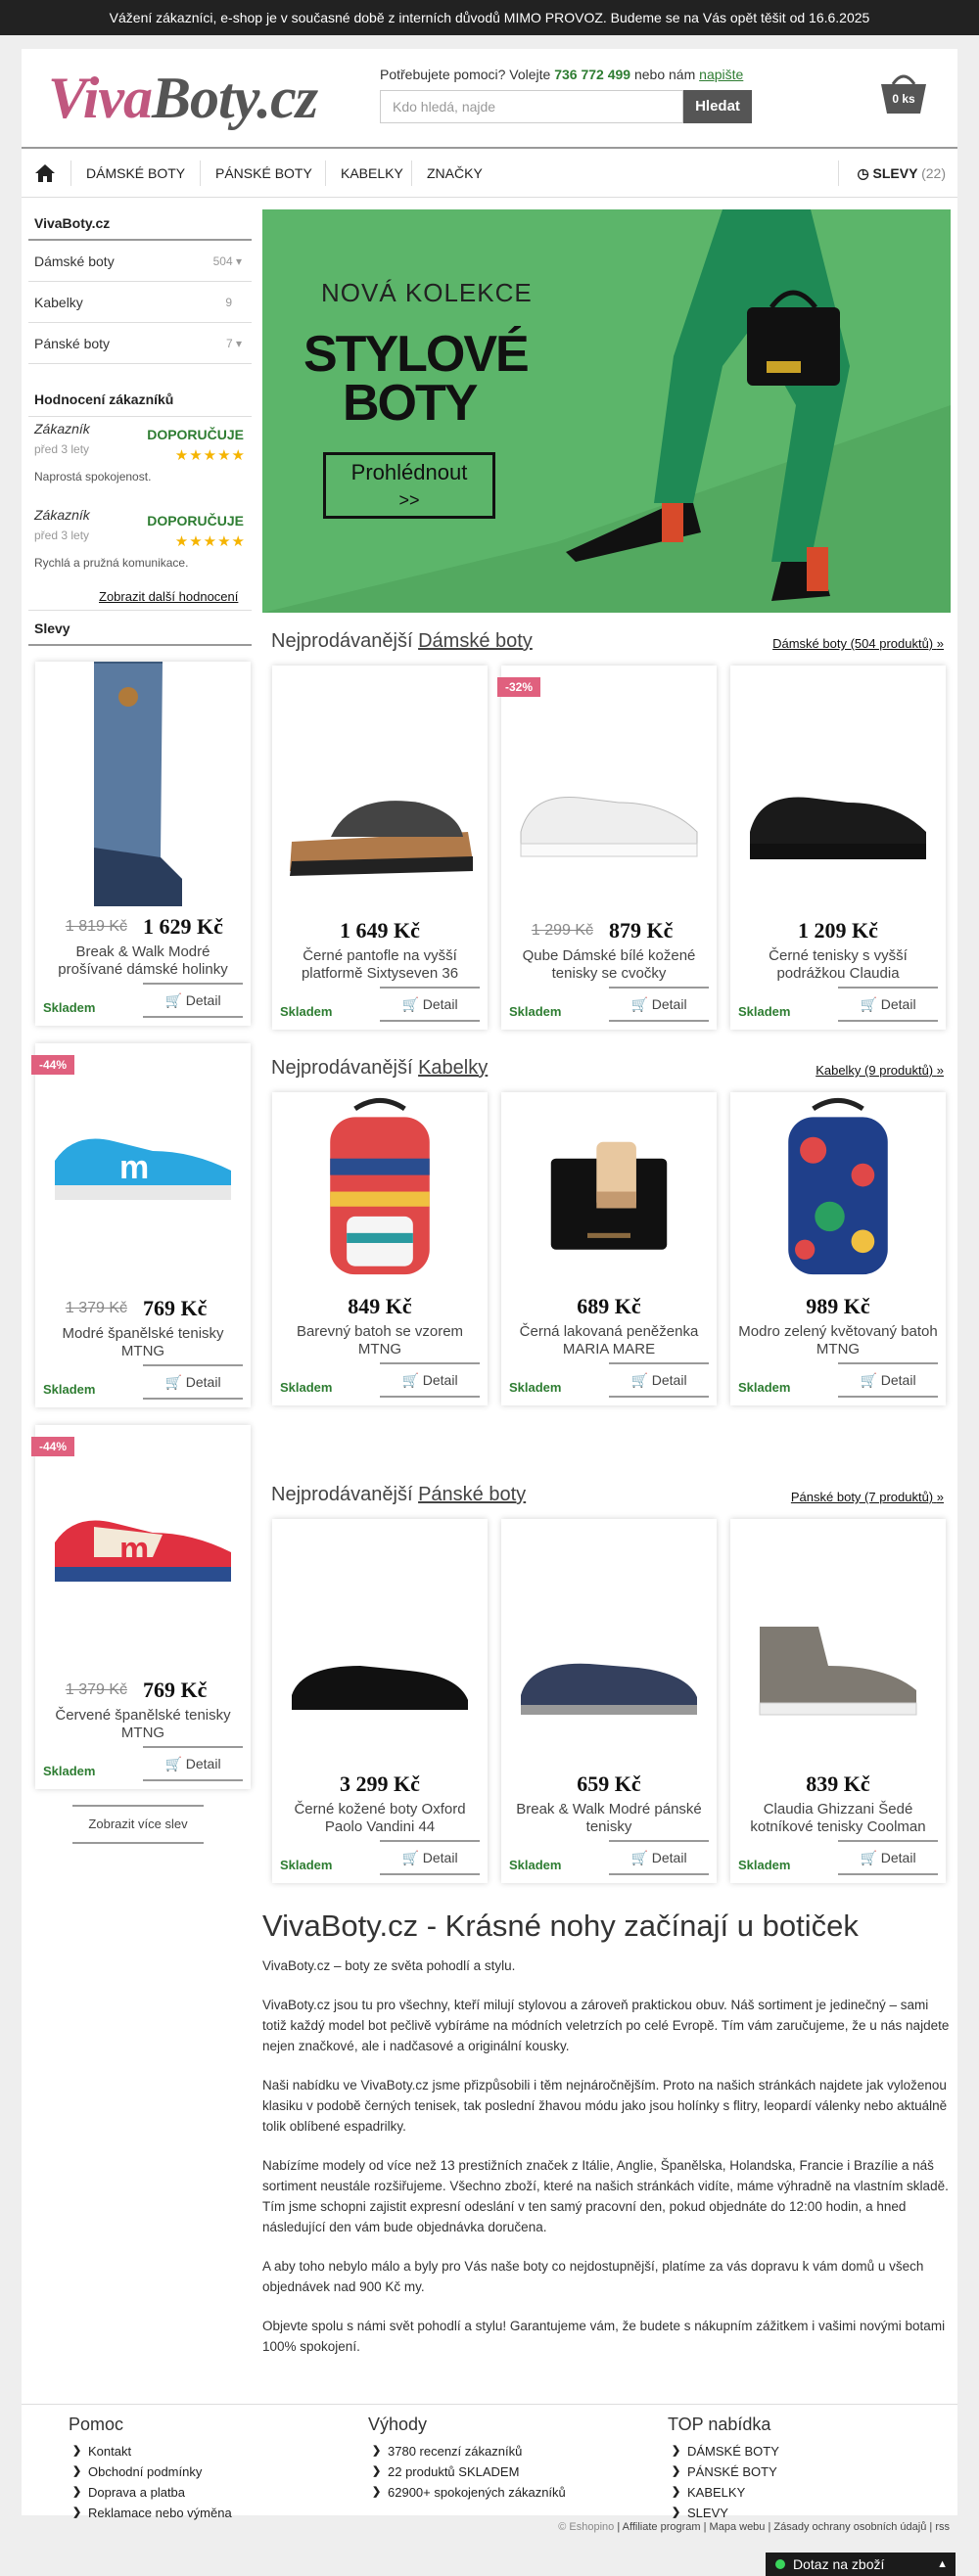  Describe the element at coordinates (453, 1068) in the screenshot. I see `section-name-link: Kabelky` at that location.